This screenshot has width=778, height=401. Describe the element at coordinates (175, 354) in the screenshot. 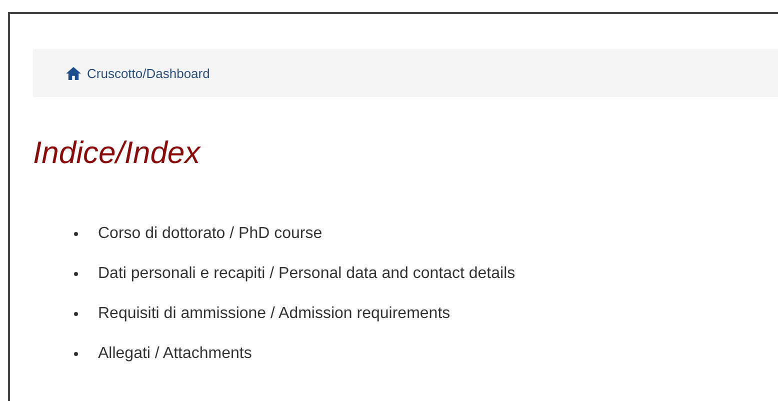

I see `index-link: Allegati / Attachments` at that location.